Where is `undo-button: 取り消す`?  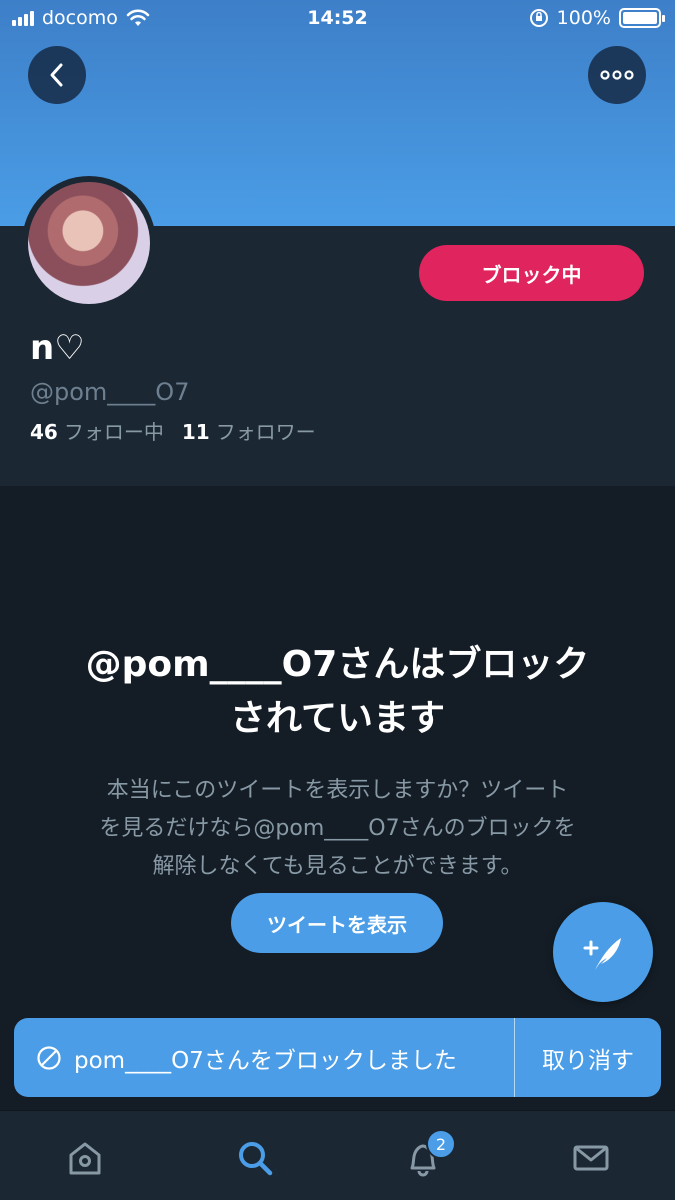 undo-button: 取り消す is located at coordinates (588, 1058).